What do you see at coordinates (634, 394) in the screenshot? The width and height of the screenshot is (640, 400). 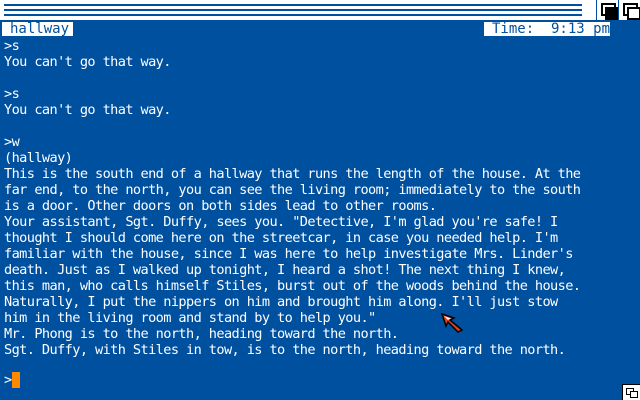 I see `resize-gadget-icon-part` at bounding box center [634, 394].